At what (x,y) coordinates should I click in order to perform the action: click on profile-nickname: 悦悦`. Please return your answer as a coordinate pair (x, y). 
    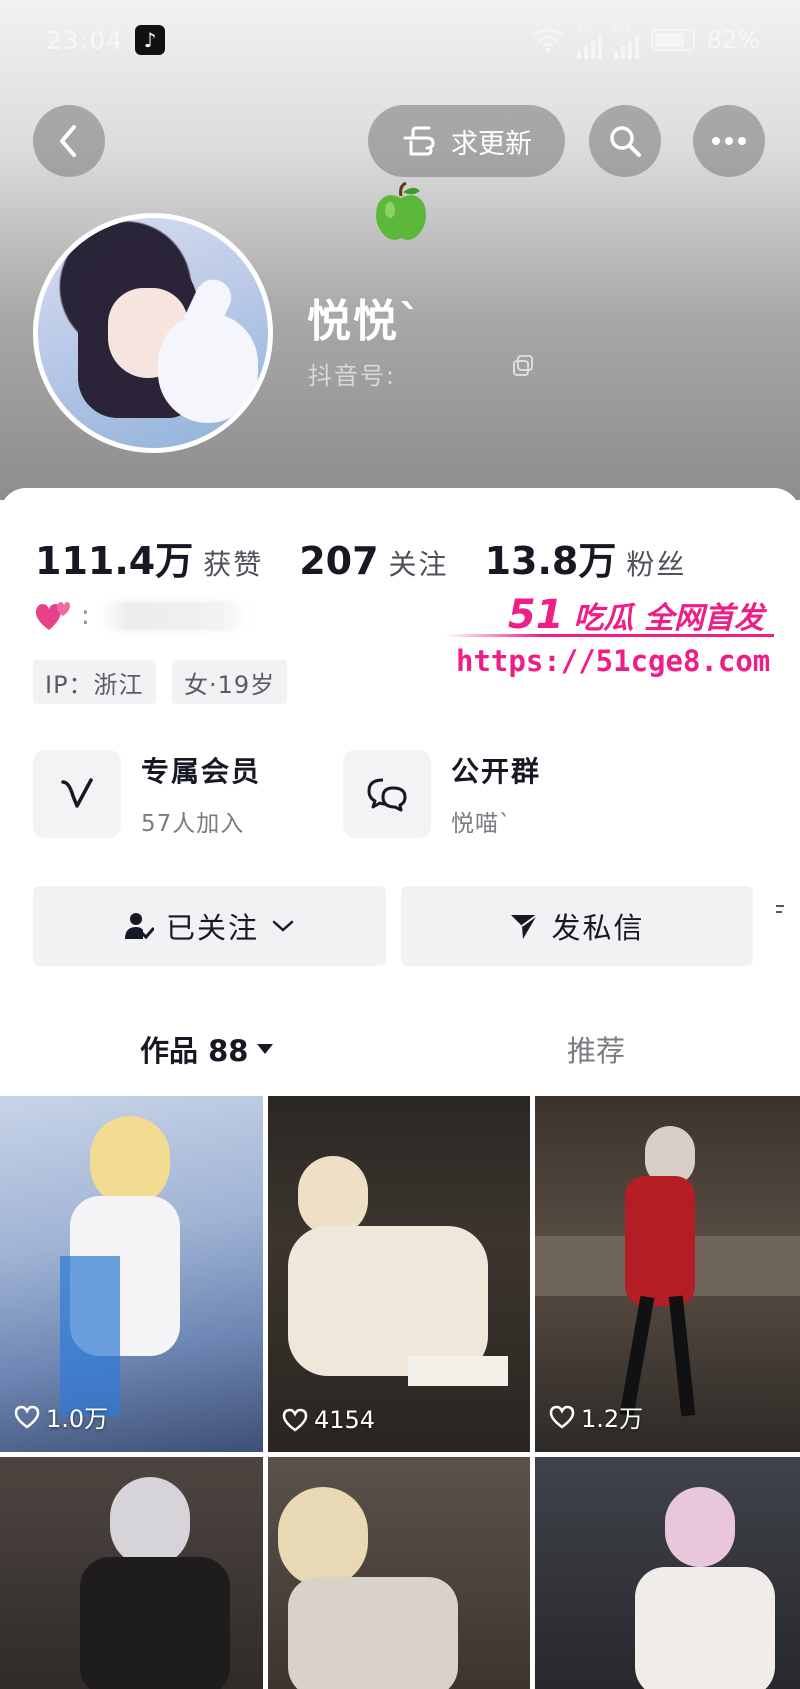
    Looking at the image, I should click on (365, 321).